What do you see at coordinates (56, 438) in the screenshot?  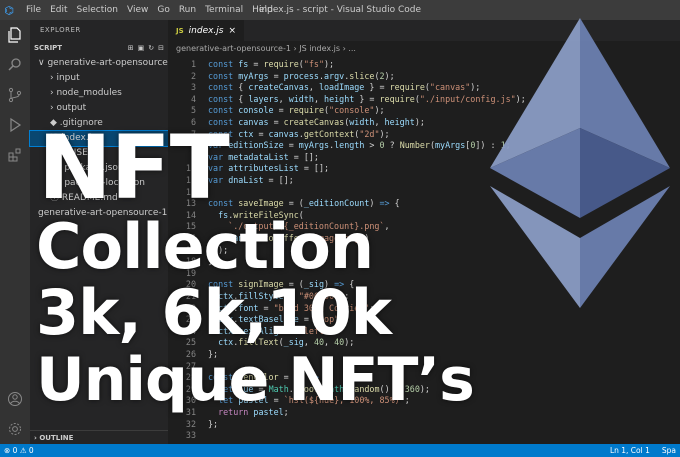 I see `outline-title: OUTLINE` at bounding box center [56, 438].